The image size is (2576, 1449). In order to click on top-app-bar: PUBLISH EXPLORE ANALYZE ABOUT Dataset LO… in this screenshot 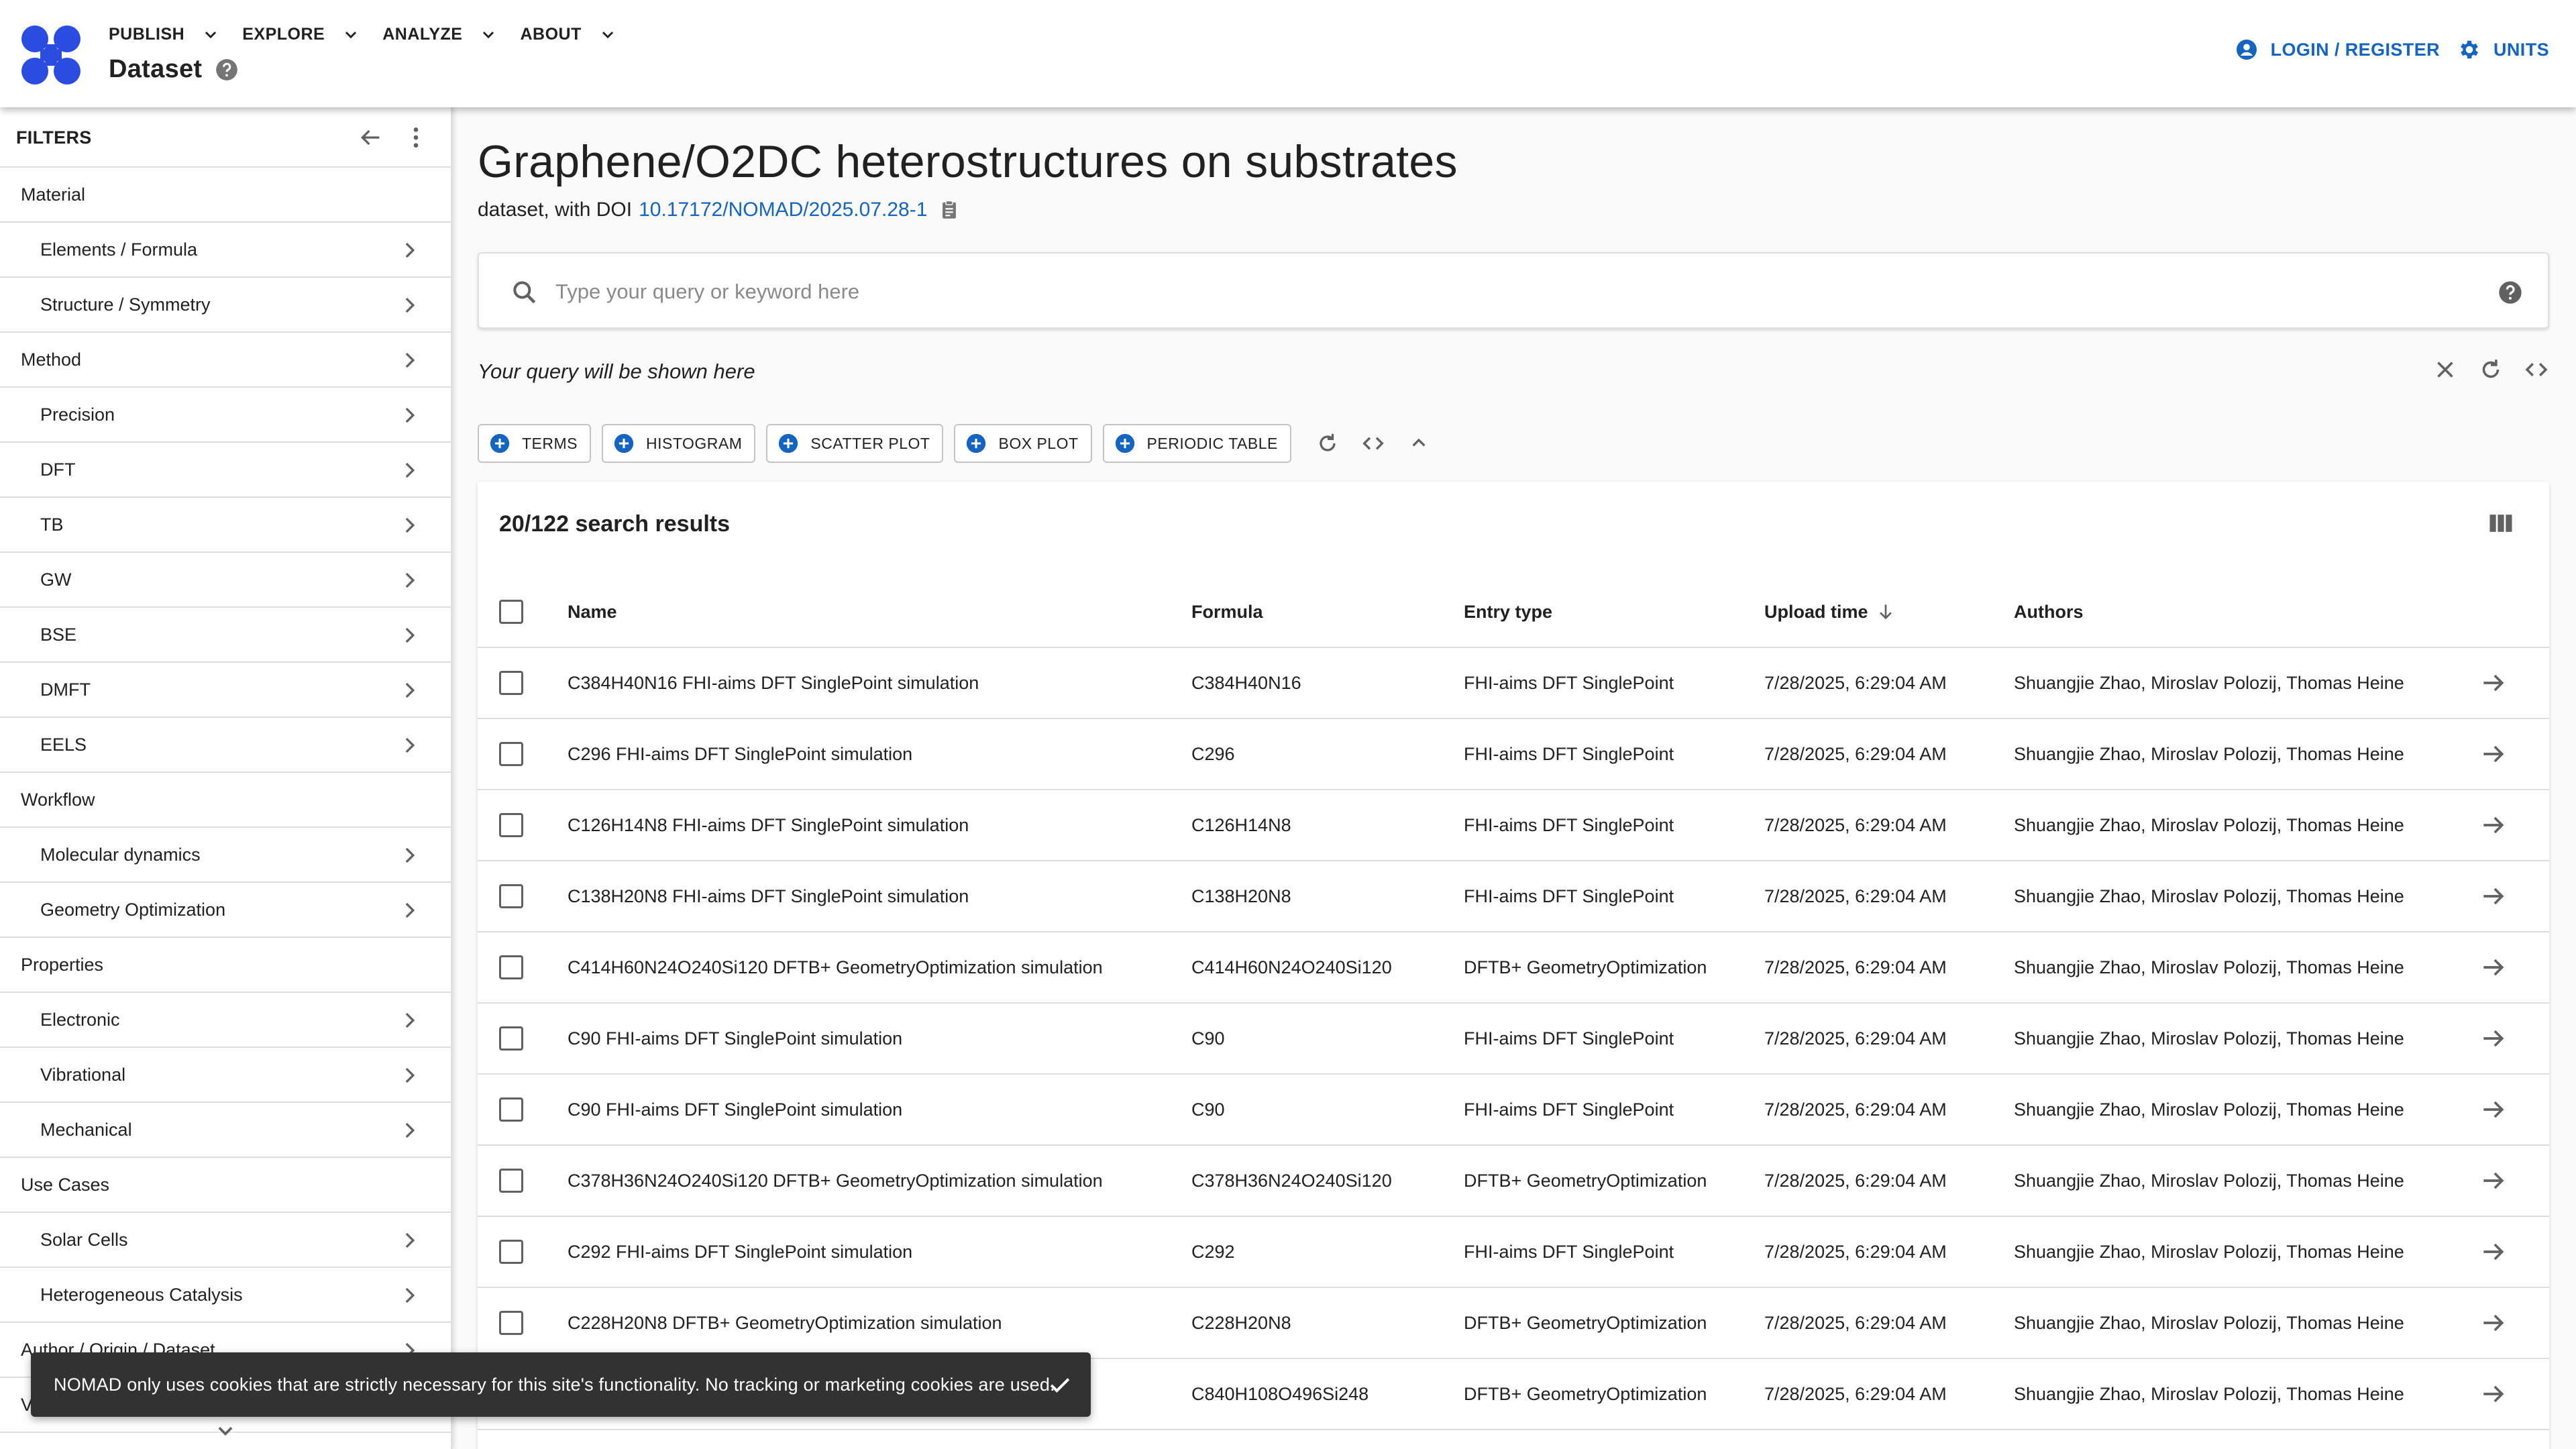, I will do `click(1288, 53)`.